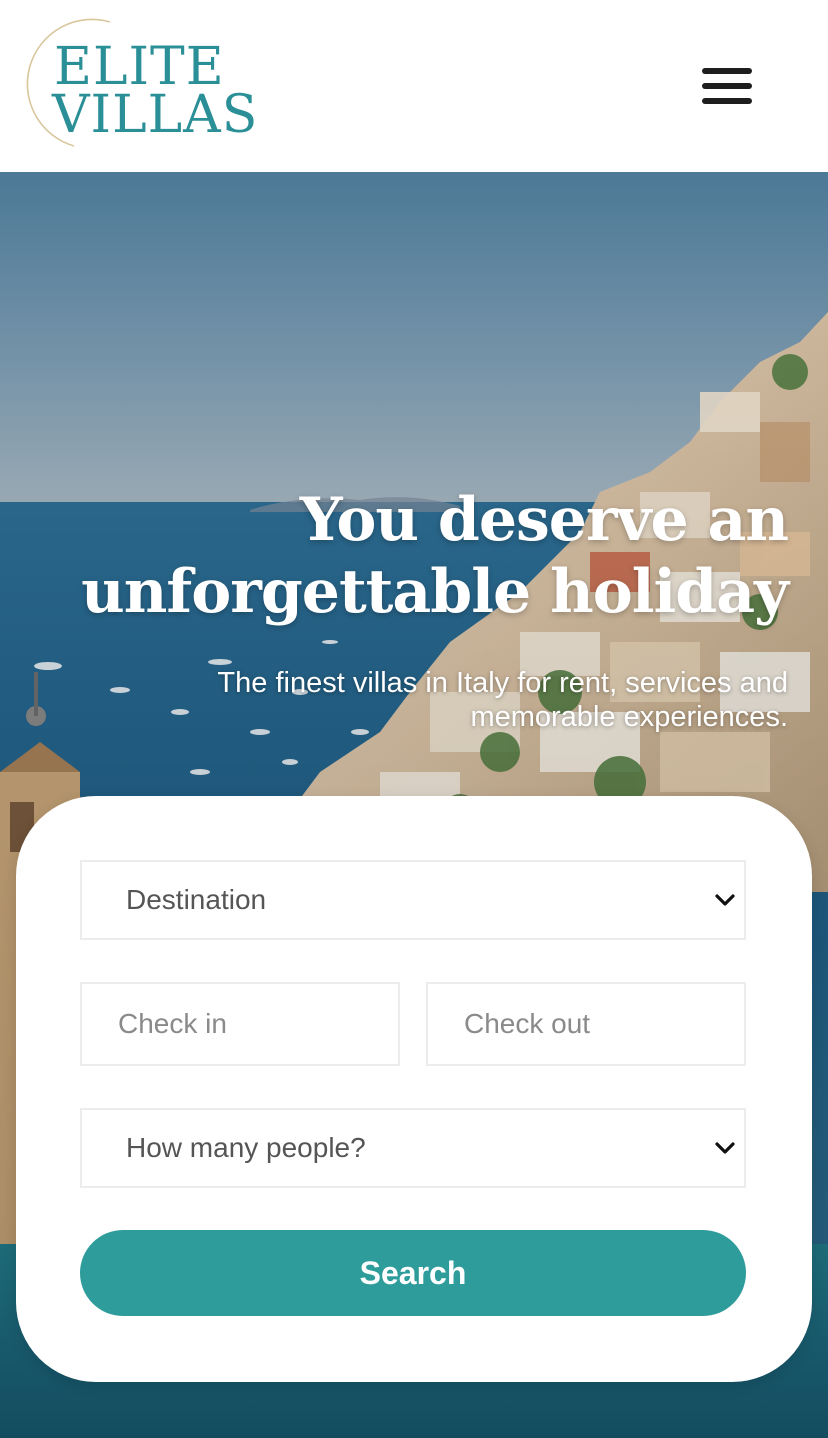  Describe the element at coordinates (154, 115) in the screenshot. I see `logo-line-2: VILLAS` at that location.